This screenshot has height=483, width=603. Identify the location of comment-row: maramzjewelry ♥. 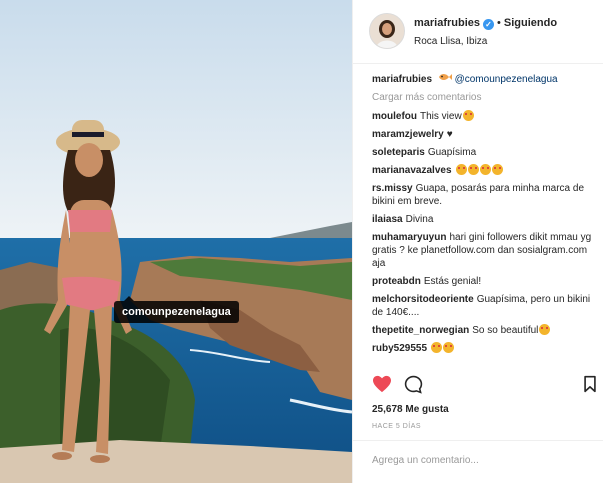
(483, 134).